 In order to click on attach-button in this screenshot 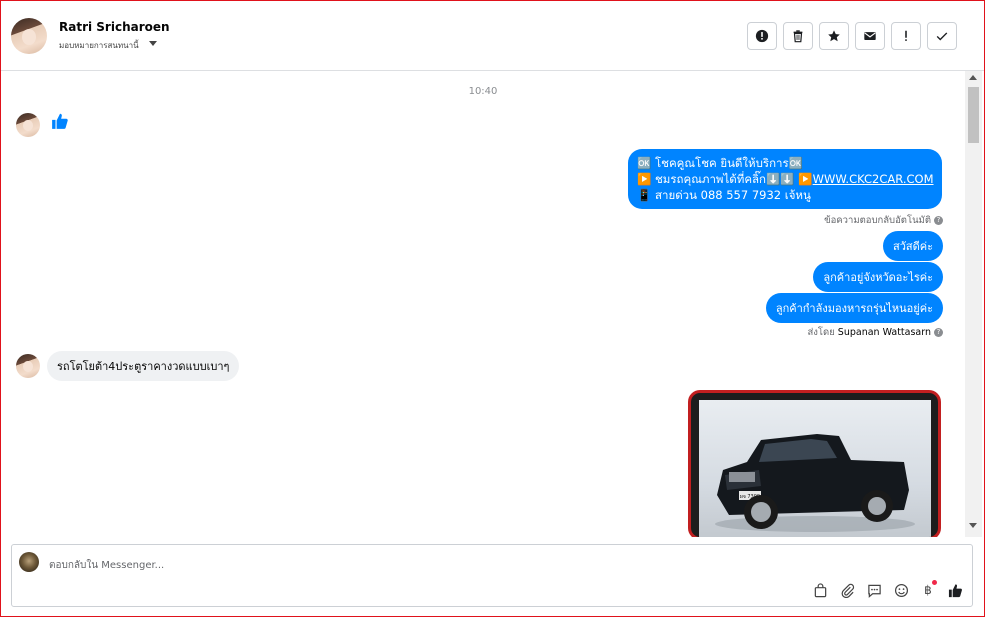, I will do `click(847, 590)`.